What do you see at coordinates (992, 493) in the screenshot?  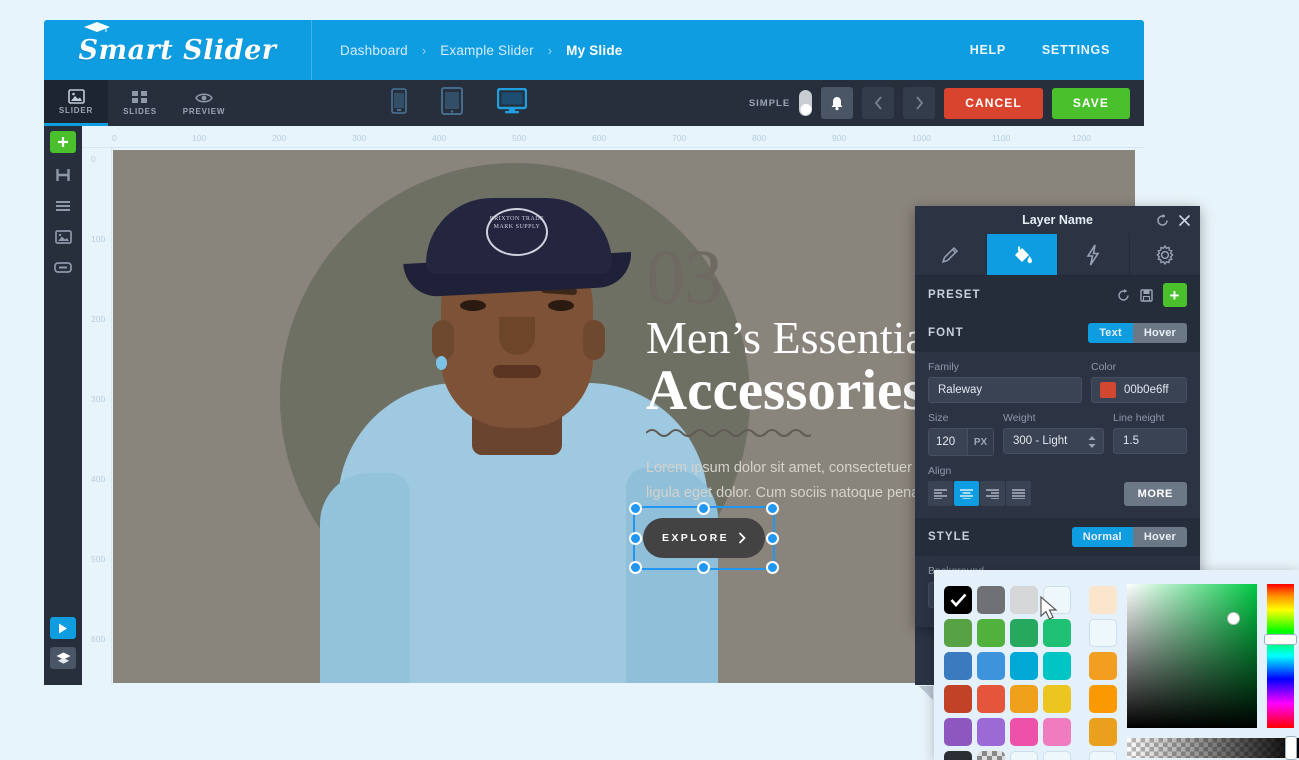 I see `align-right-button` at bounding box center [992, 493].